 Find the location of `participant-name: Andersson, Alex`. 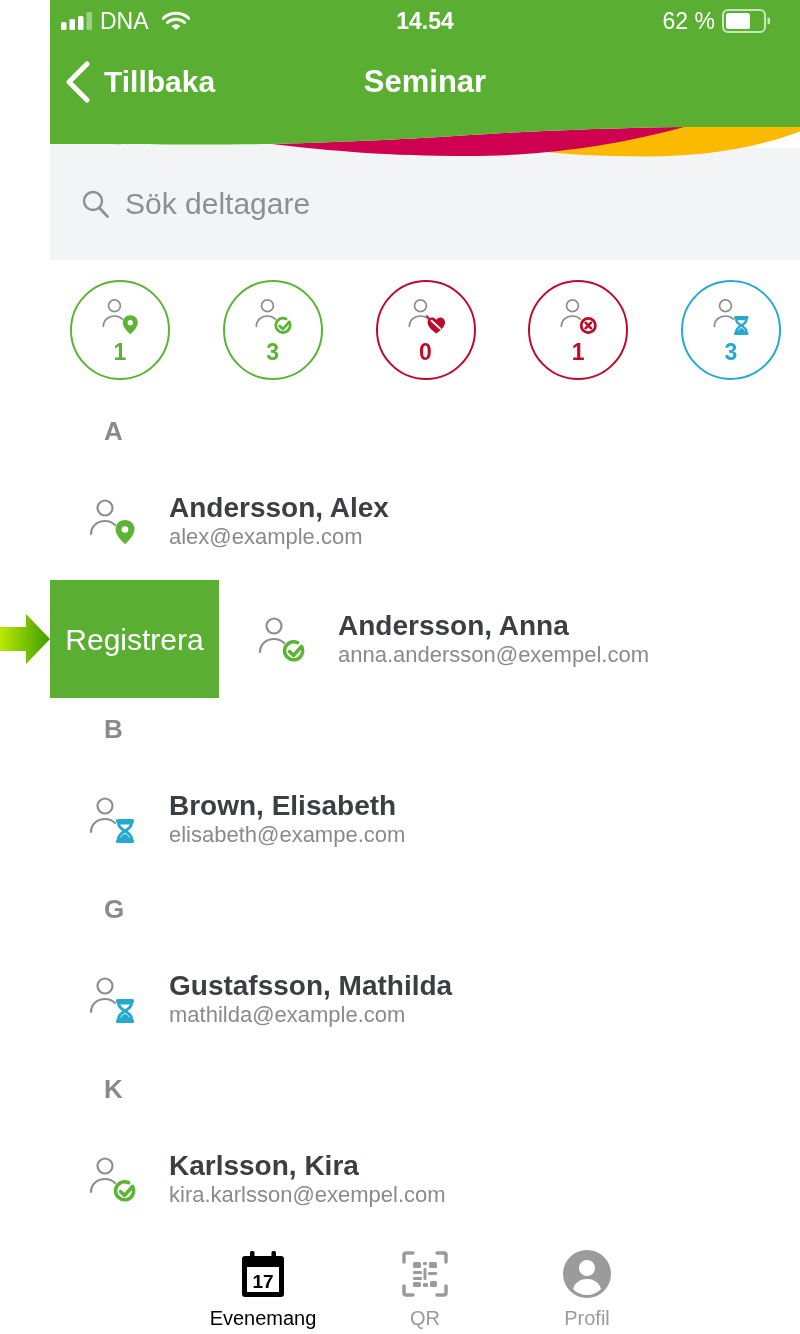

participant-name: Andersson, Alex is located at coordinates (279, 507).